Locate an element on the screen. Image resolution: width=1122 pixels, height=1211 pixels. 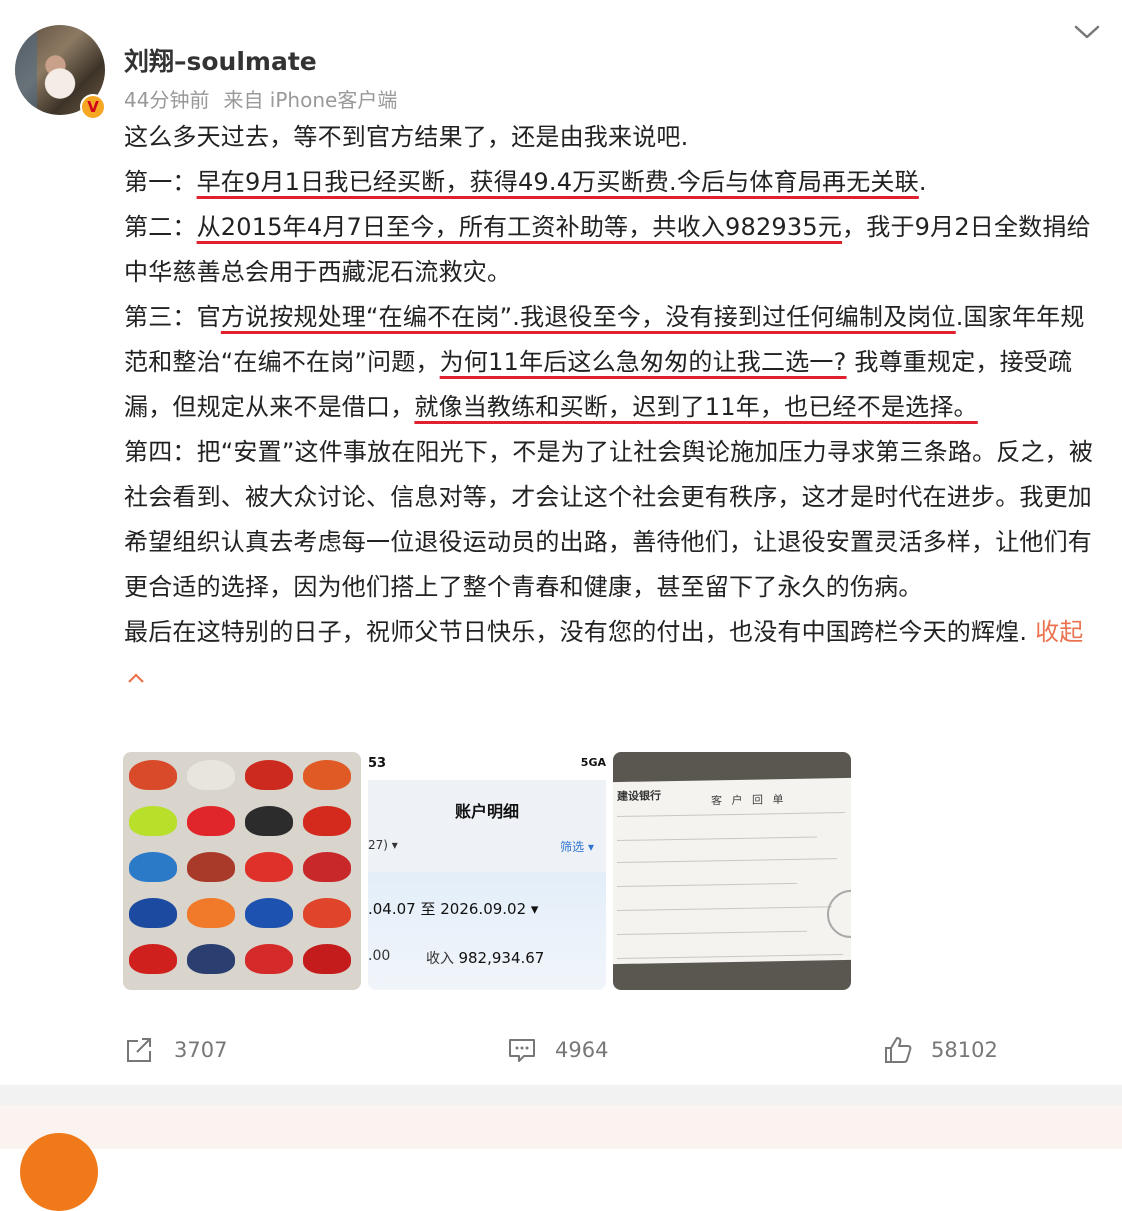
verified-badge-icon: V is located at coordinates (93, 107).